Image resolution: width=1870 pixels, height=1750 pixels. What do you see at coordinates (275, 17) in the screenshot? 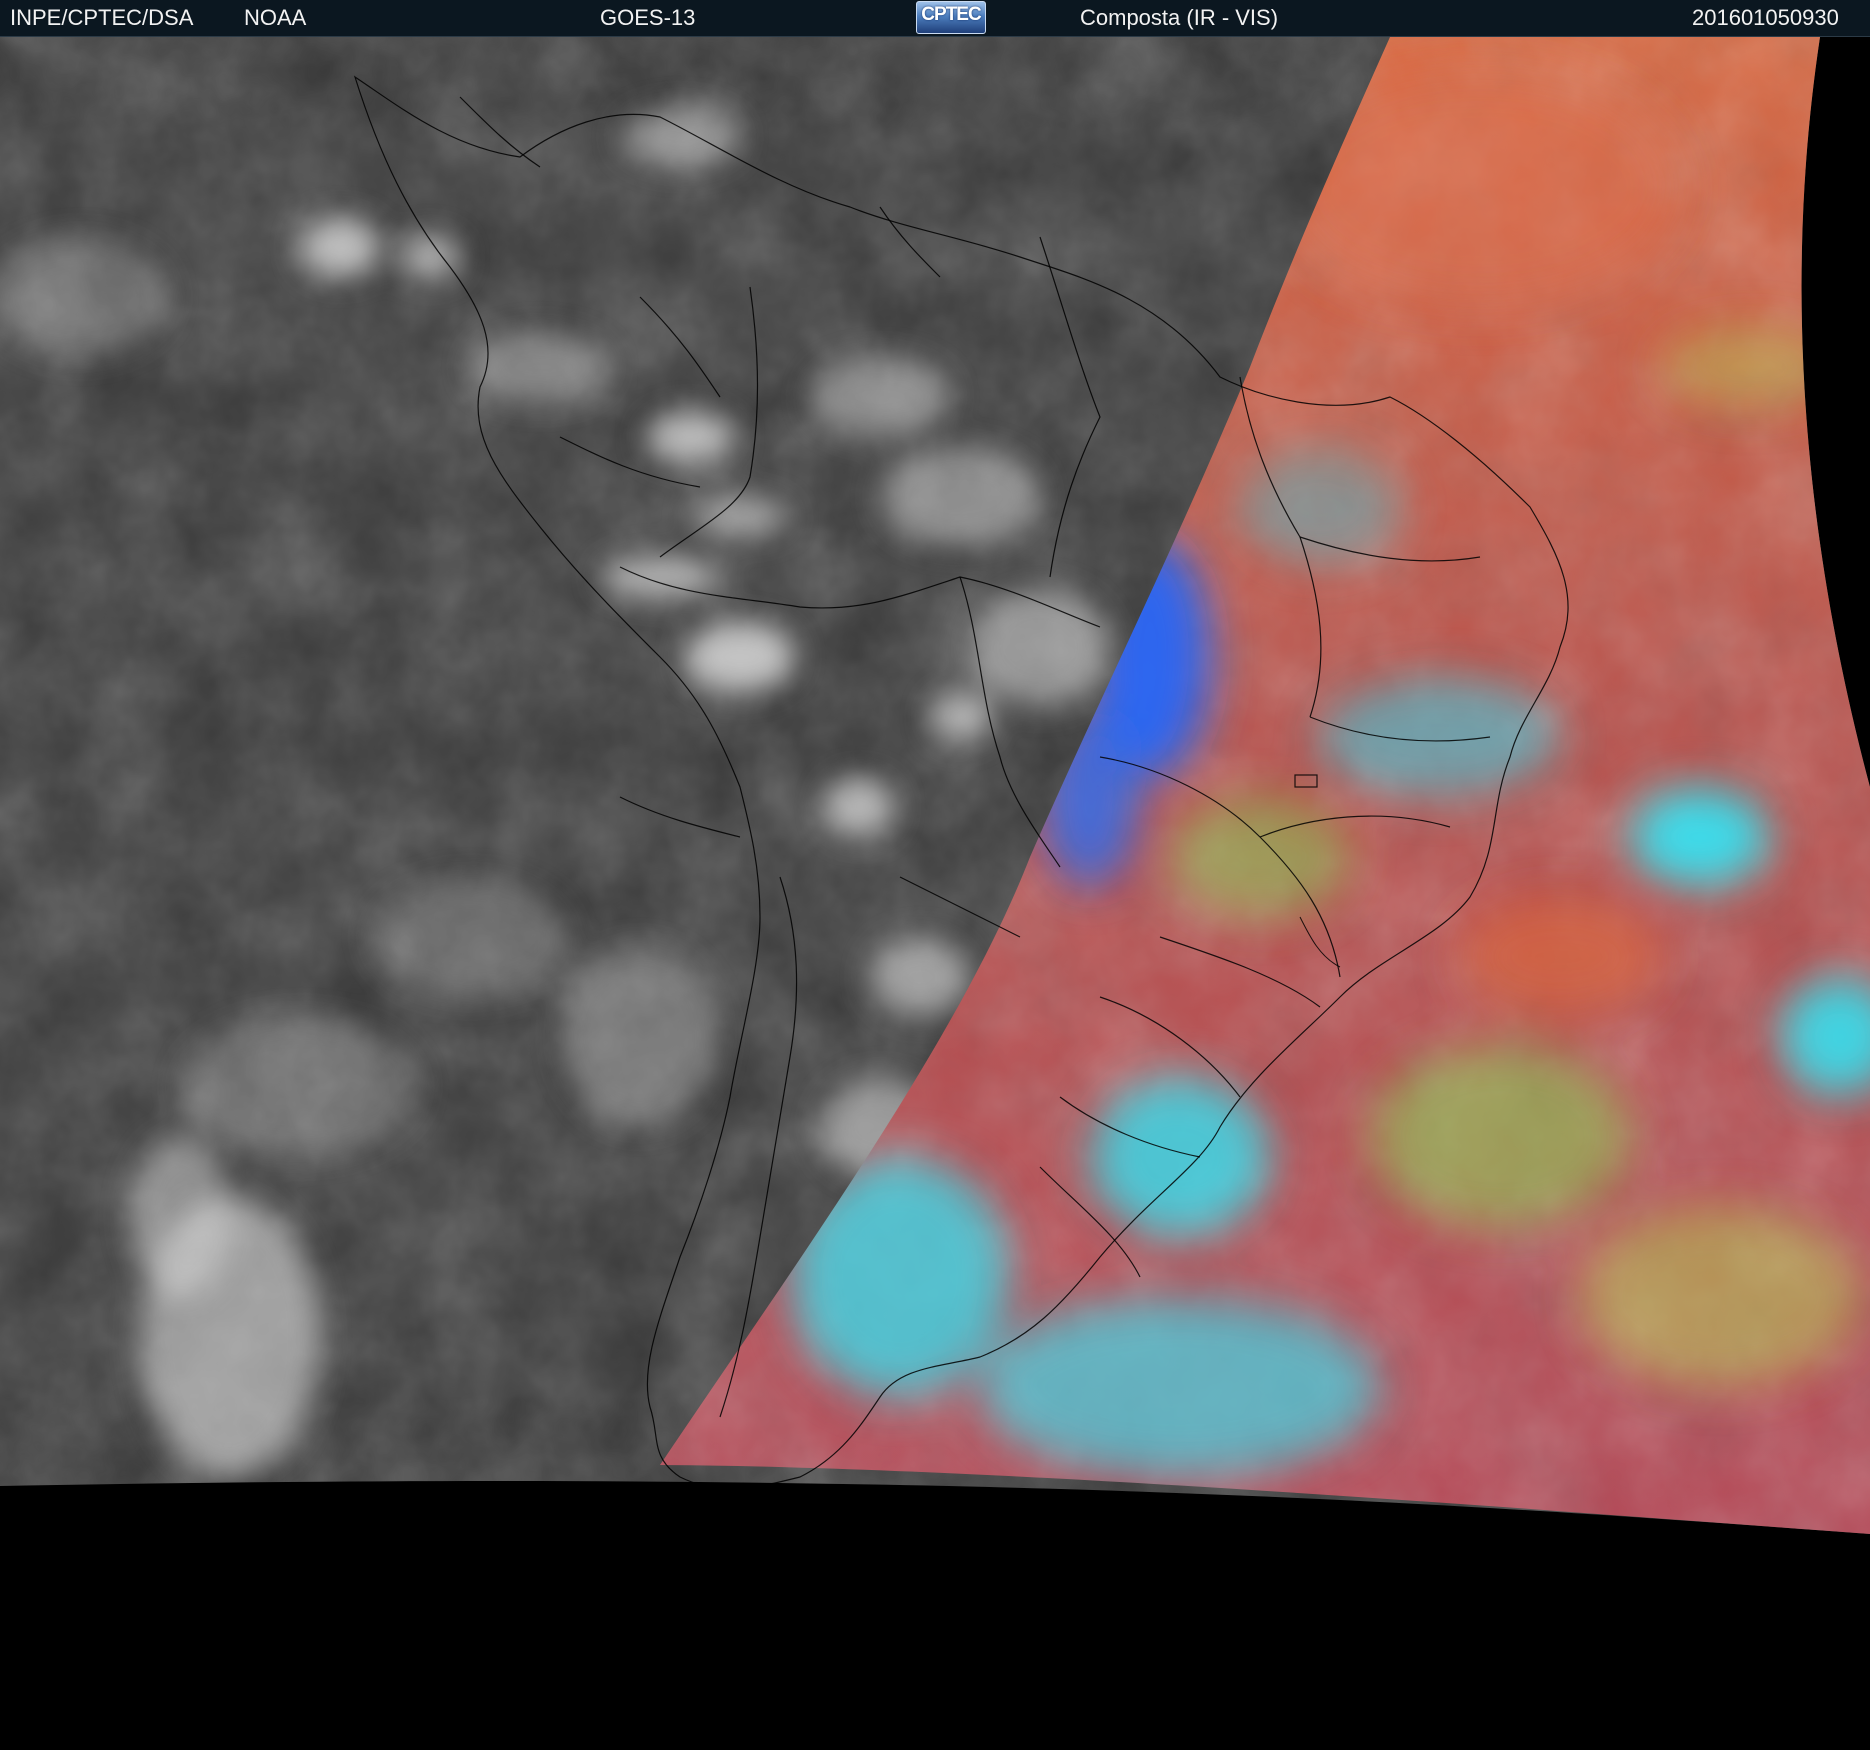
I see `agency-label: NOAA` at bounding box center [275, 17].